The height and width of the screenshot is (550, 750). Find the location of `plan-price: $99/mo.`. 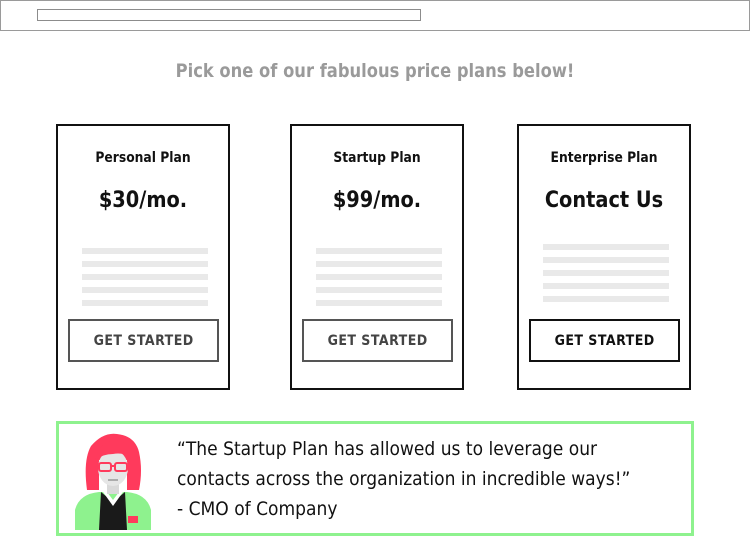

plan-price: $99/mo. is located at coordinates (377, 200).